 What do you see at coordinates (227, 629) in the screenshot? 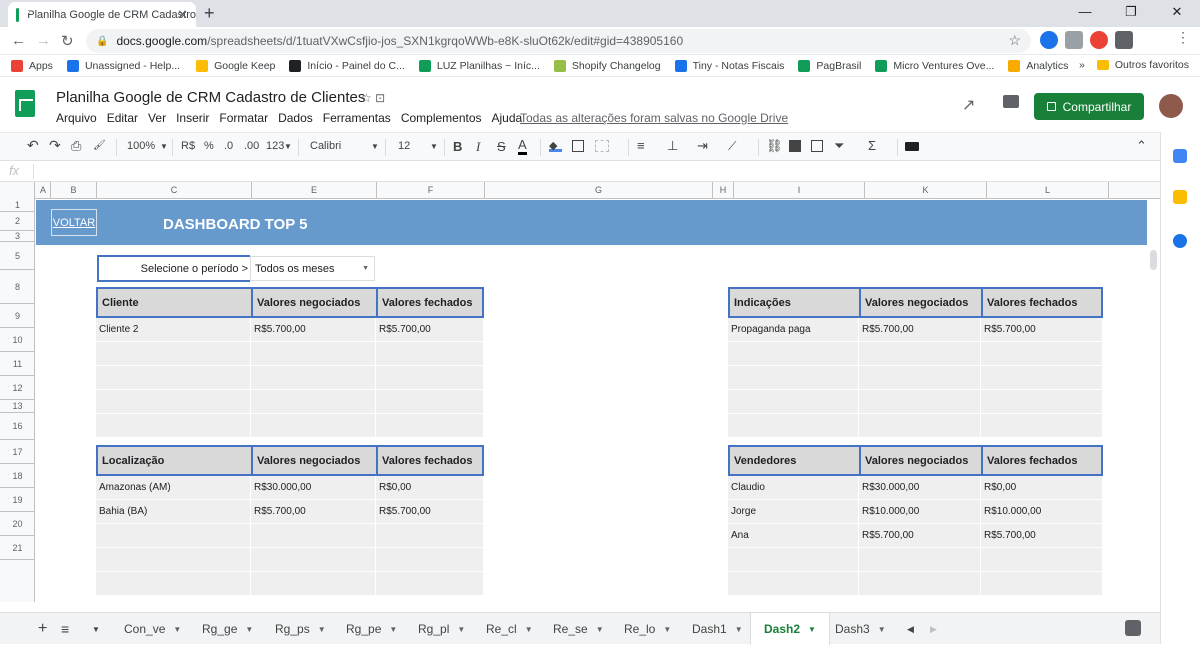
I see `sheet-tab-rg-ge: Rg_ge ▼` at bounding box center [227, 629].